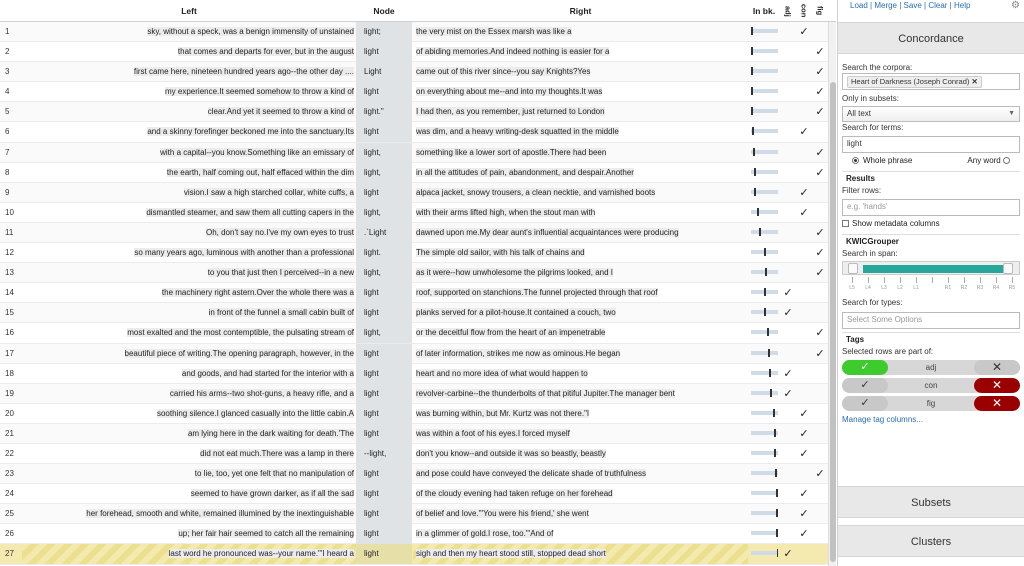 The width and height of the screenshot is (1024, 566). What do you see at coordinates (845, 224) in the screenshot?
I see `checkbox-icon` at bounding box center [845, 224].